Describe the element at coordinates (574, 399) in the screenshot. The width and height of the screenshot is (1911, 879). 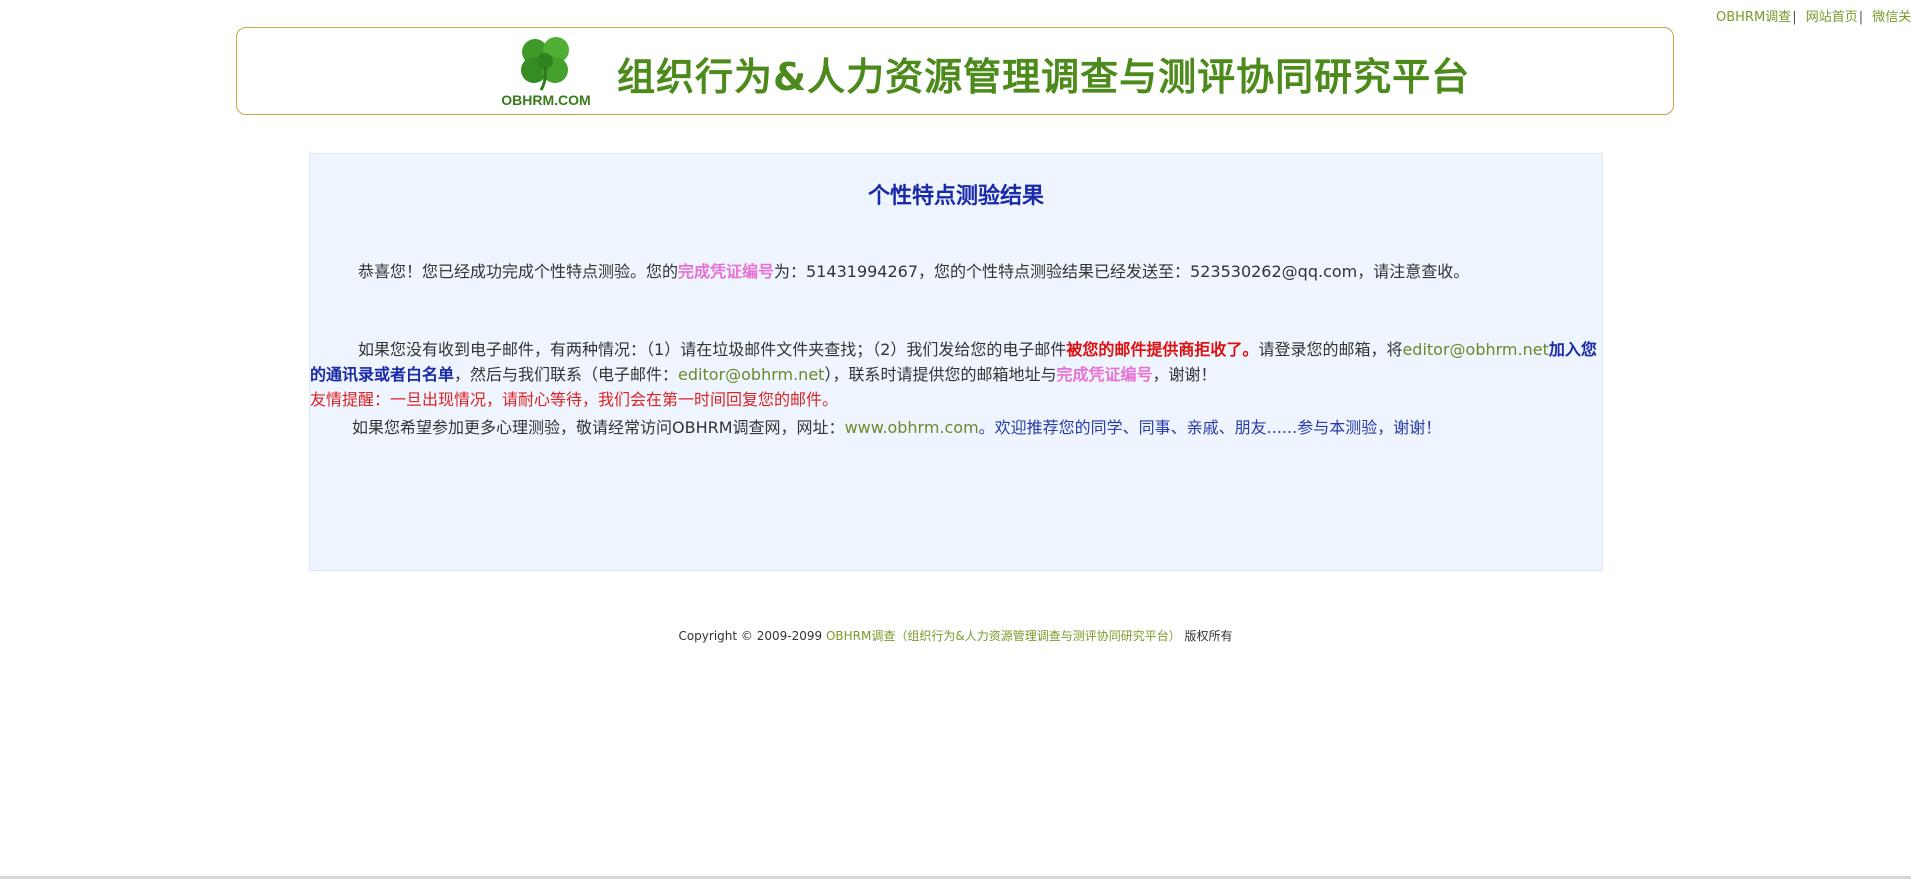
I see `friendly-tip: 友情提醒：一旦出现情况，请耐心等待，我们会在第一时间回复您的邮件。` at that location.